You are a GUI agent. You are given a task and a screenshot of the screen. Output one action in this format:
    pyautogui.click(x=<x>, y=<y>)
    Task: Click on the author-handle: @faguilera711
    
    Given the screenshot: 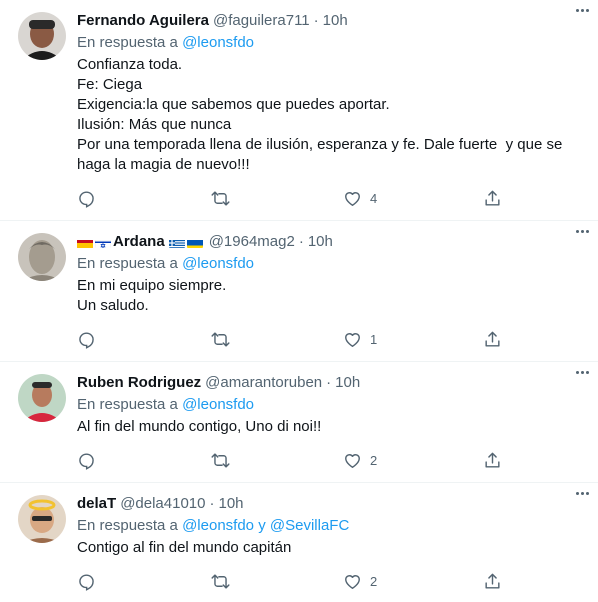 What is the action you would take?
    pyautogui.click(x=261, y=21)
    